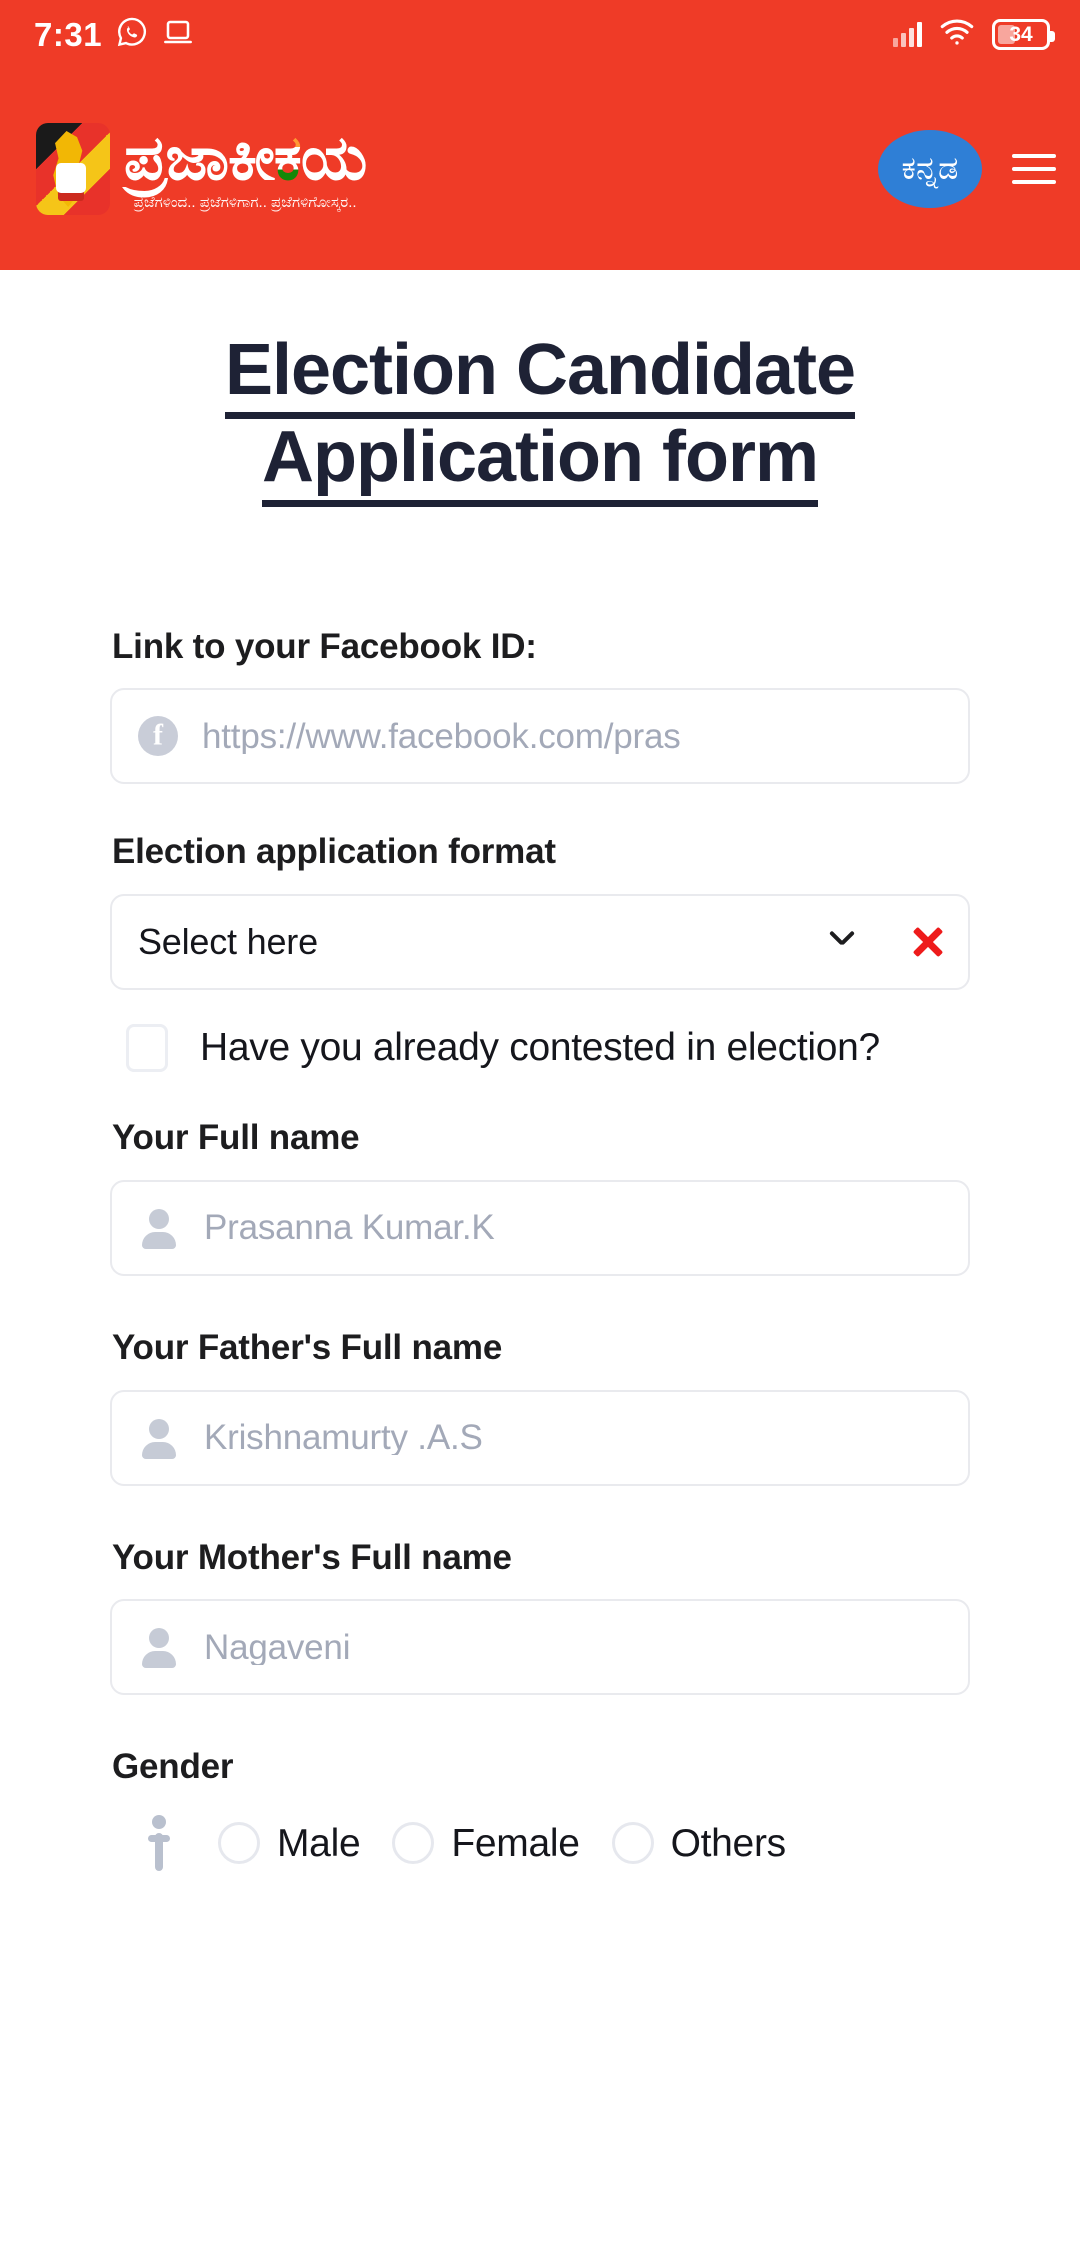  Describe the element at coordinates (1034, 169) in the screenshot. I see `hamburger-menu-icon` at that location.